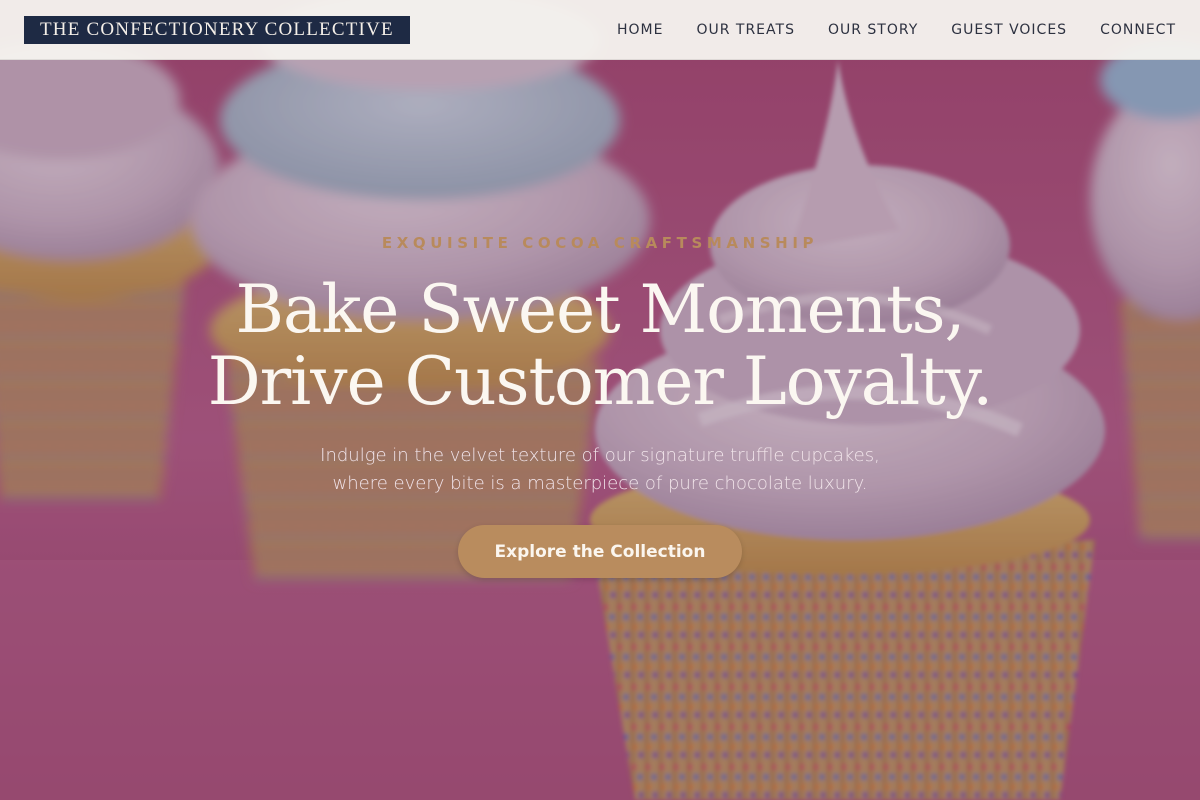  What do you see at coordinates (600, 551) in the screenshot?
I see `explore-collection-button: Explore the Collection` at bounding box center [600, 551].